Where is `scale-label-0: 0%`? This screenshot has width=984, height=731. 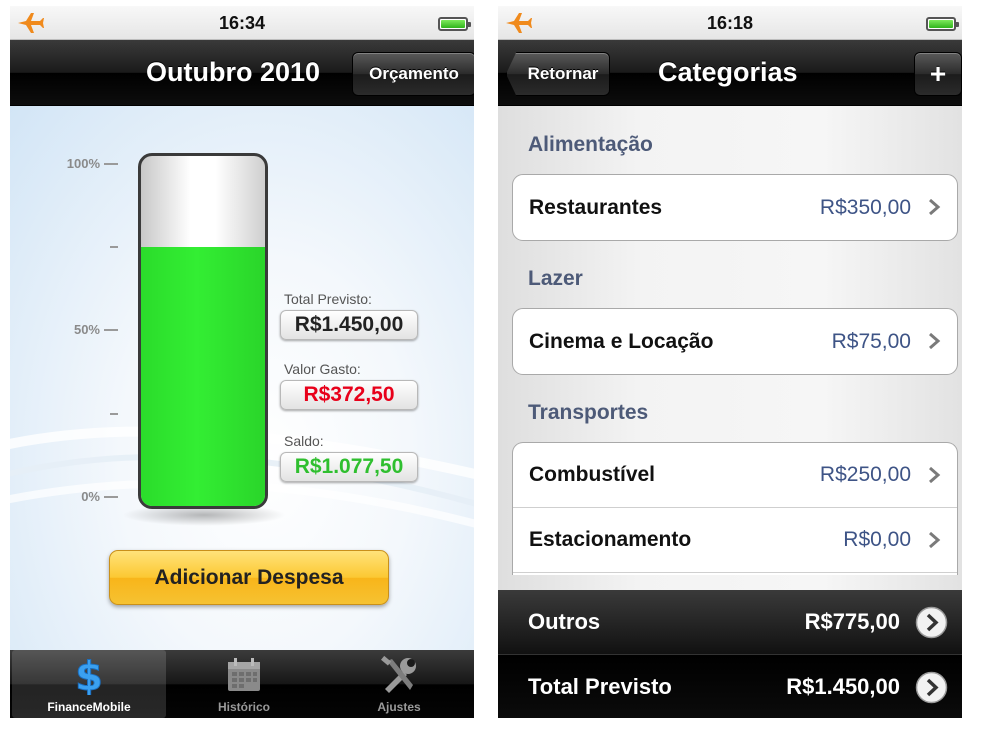
scale-label-0: 0% is located at coordinates (90, 496).